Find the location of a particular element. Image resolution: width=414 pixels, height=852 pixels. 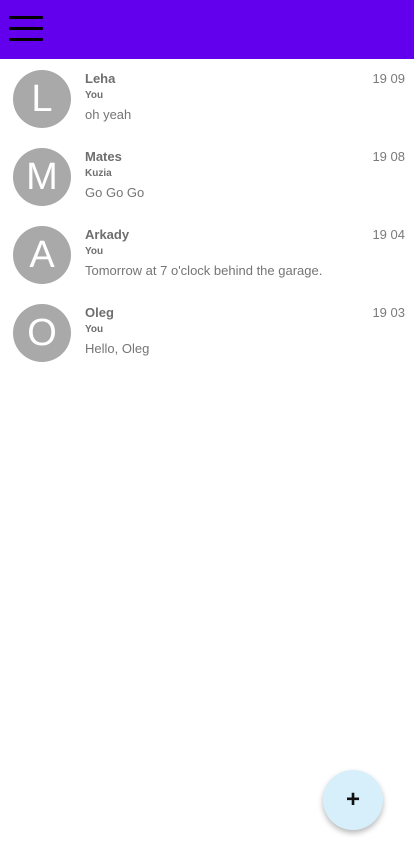

chat-name: Arkady is located at coordinates (107, 234).